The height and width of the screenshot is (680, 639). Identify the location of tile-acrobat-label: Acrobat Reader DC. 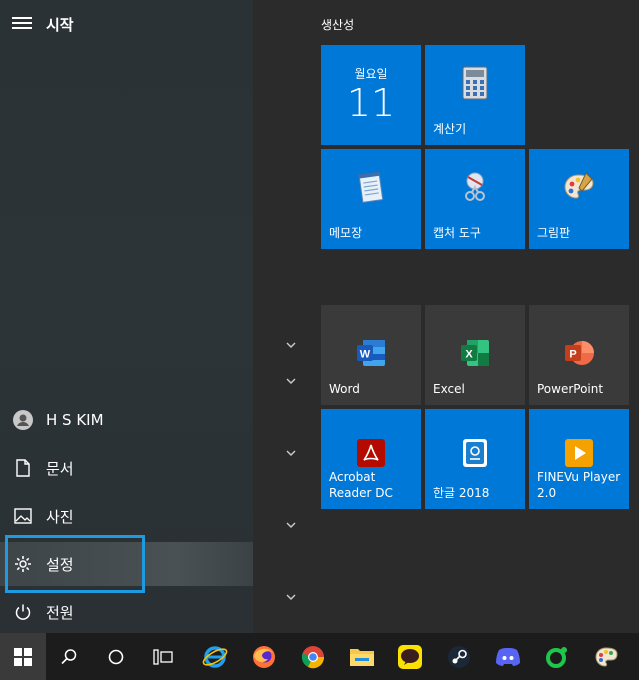
(361, 485).